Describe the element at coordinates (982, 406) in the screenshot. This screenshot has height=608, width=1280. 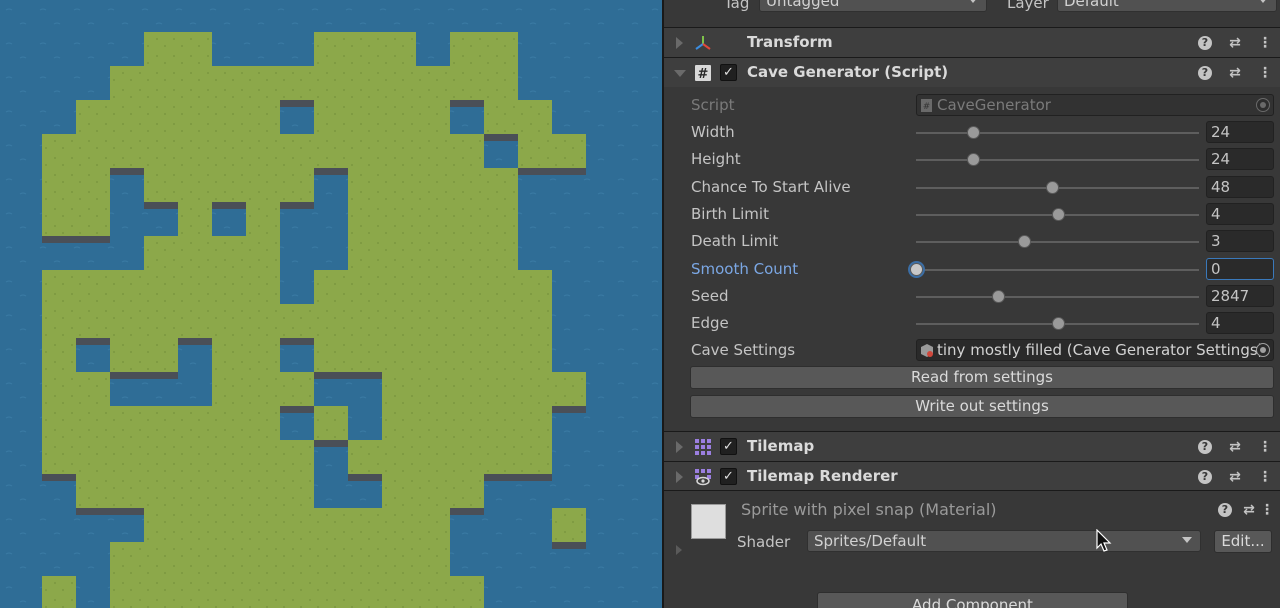
I see `write-out-settings-button: Write out settings` at that location.